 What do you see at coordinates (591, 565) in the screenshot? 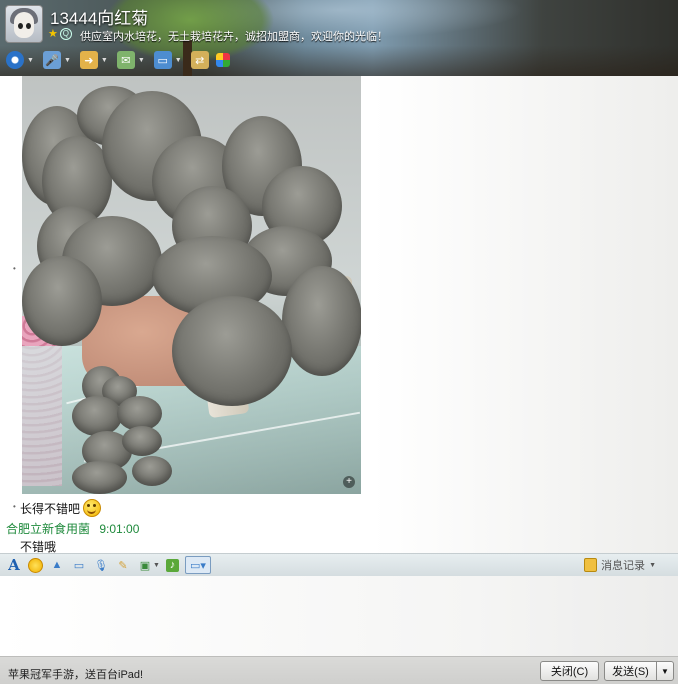
I see `history-icon` at bounding box center [591, 565].